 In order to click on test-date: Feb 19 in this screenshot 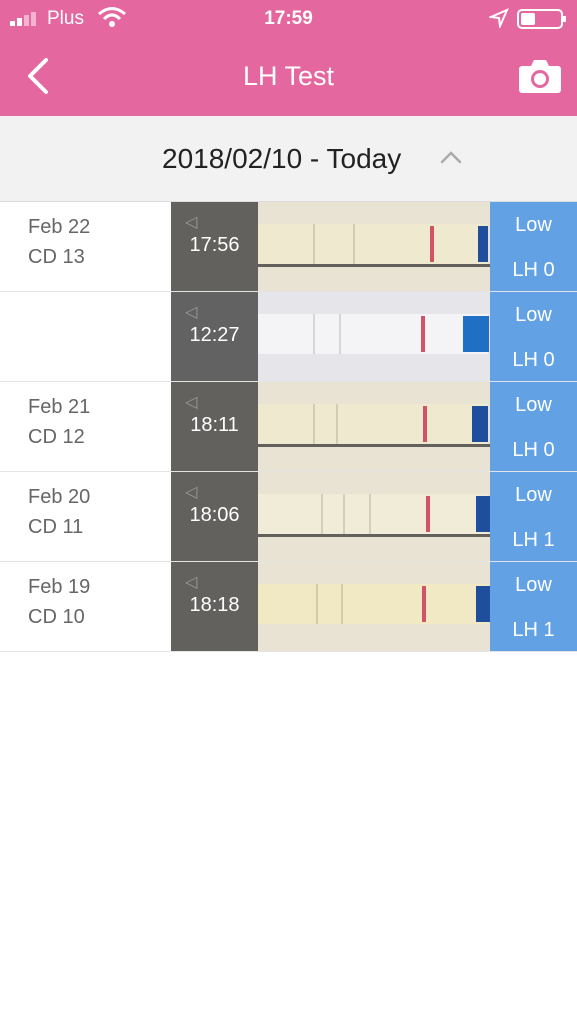, I will do `click(59, 587)`.